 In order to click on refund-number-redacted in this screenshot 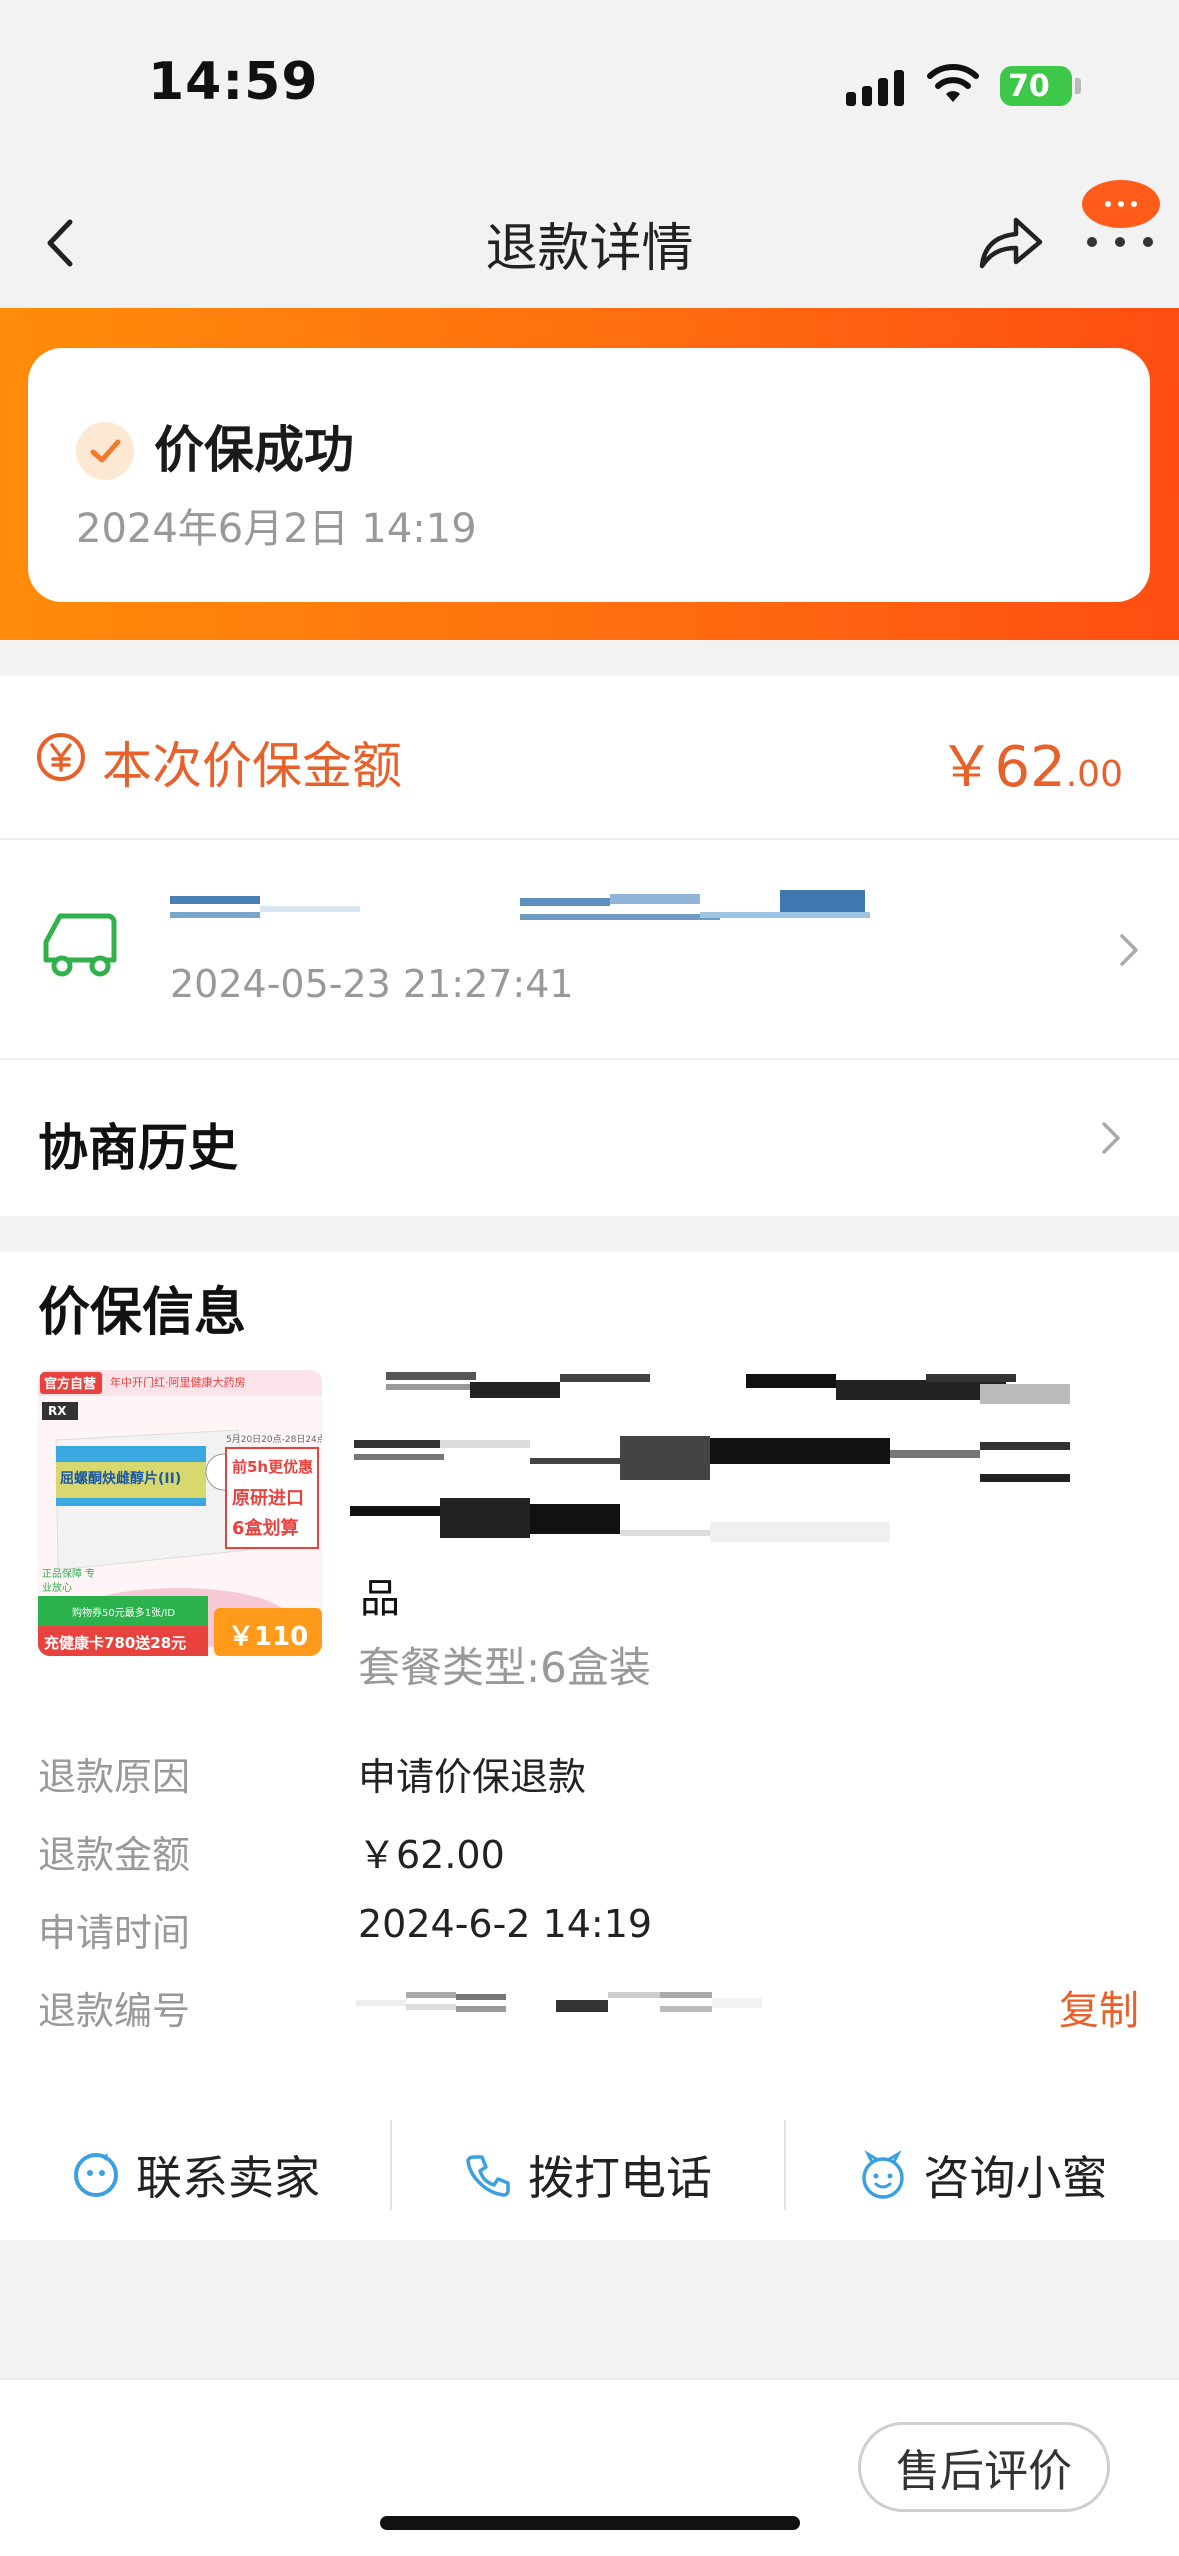, I will do `click(559, 2002)`.